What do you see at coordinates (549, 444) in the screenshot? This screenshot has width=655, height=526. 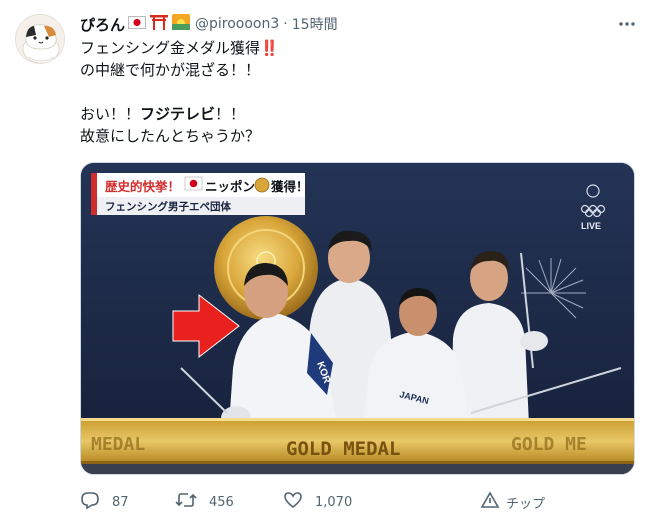 I see `banner-right-text: GOLD ME` at bounding box center [549, 444].